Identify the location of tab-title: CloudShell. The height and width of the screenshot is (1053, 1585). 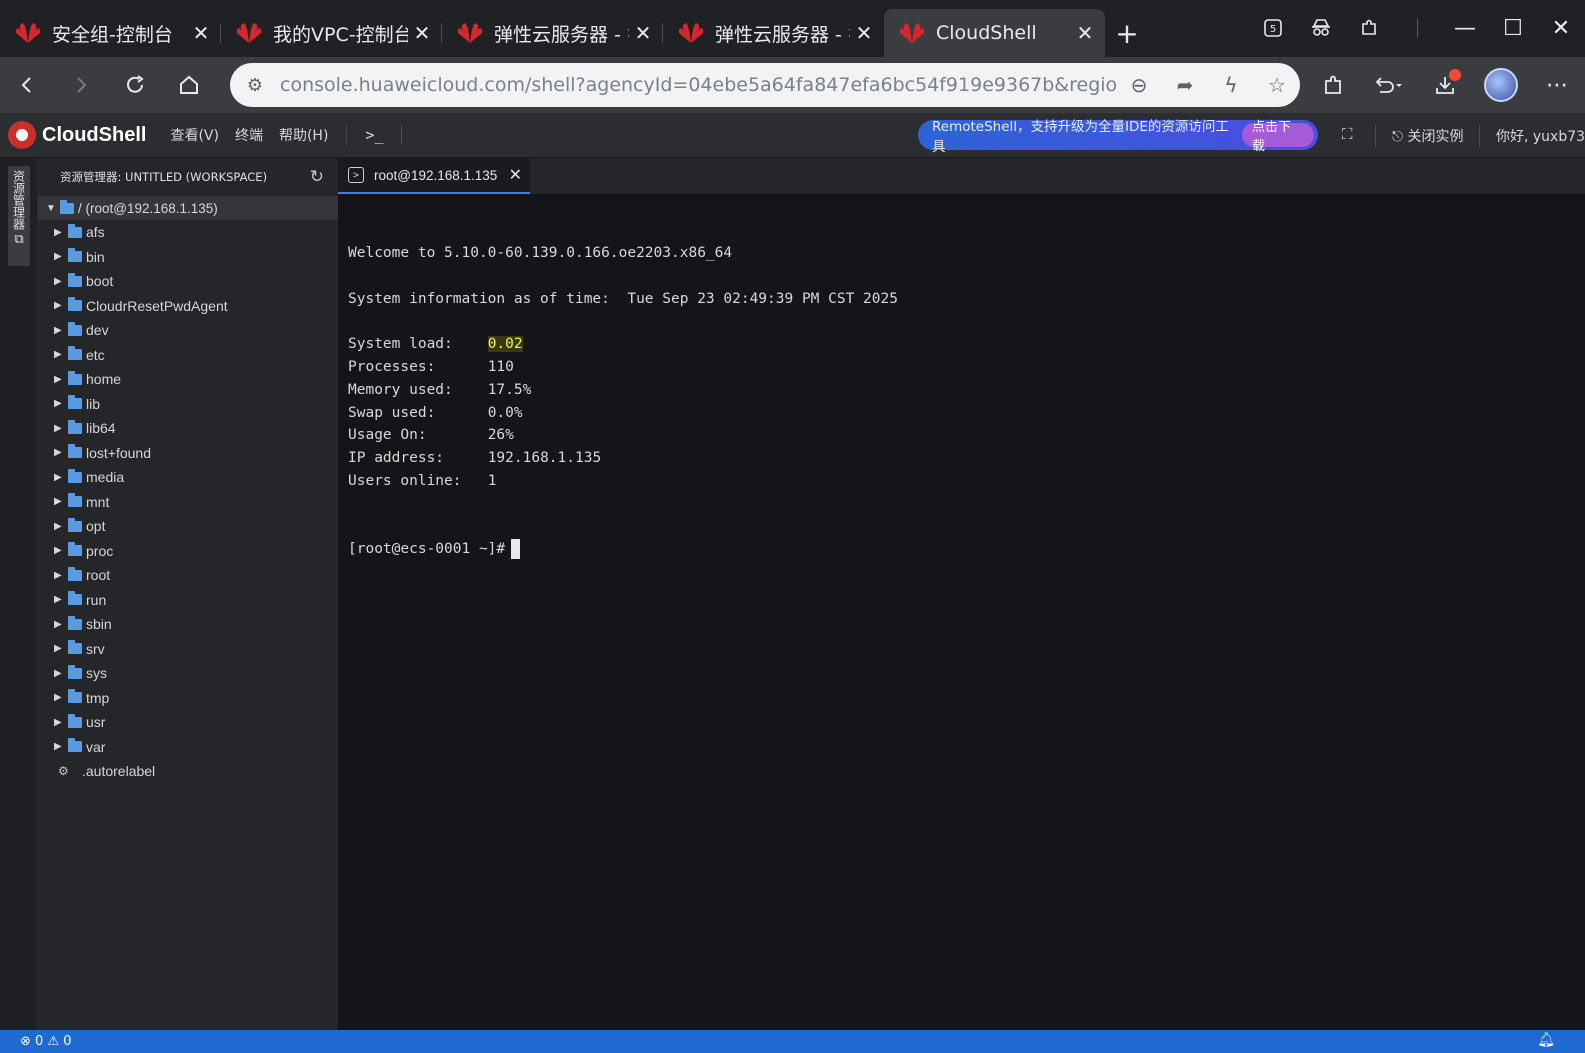
(986, 33).